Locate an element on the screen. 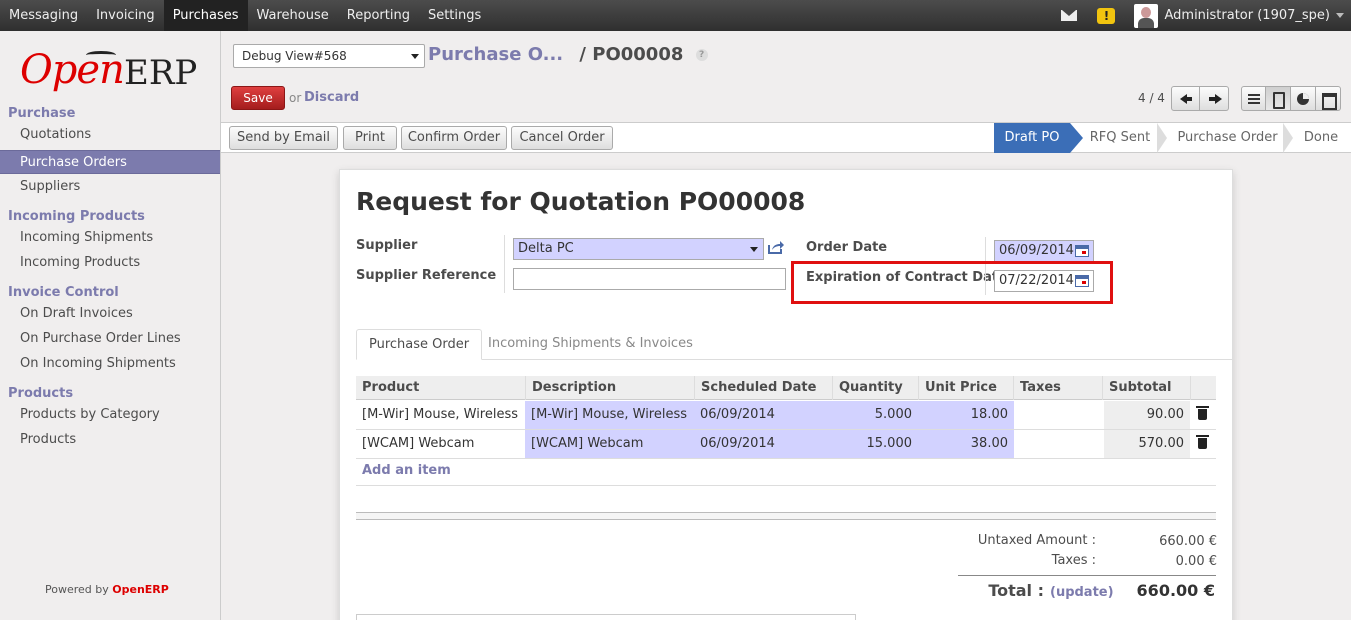 Image resolution: width=1351 pixels, height=620 pixels. supplier-field: Delta PC is located at coordinates (638, 249).